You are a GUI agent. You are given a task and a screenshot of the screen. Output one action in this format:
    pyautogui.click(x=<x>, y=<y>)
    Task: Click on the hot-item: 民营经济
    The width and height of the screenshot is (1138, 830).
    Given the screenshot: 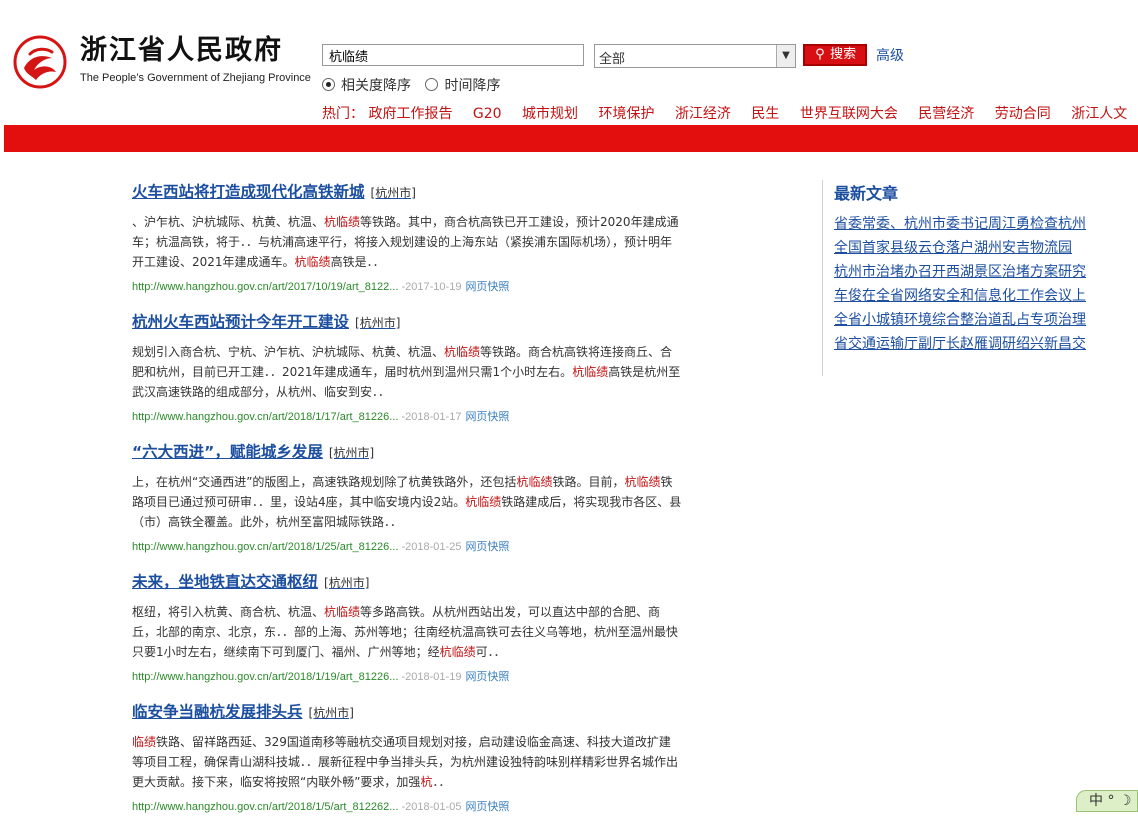 What is the action you would take?
    pyautogui.click(x=946, y=114)
    